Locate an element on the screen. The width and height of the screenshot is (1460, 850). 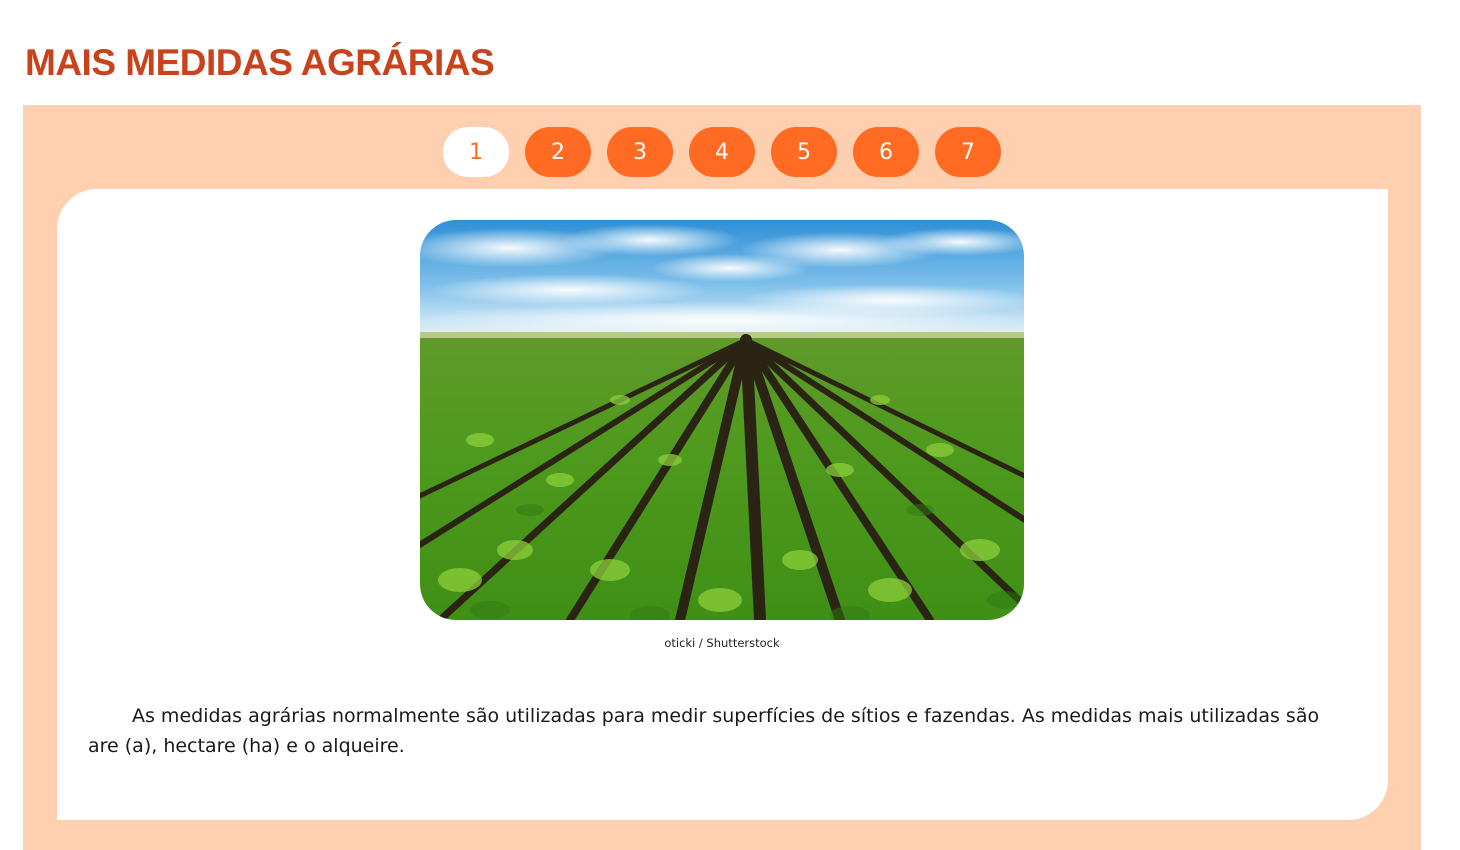
page-button-3: 3 is located at coordinates (640, 152).